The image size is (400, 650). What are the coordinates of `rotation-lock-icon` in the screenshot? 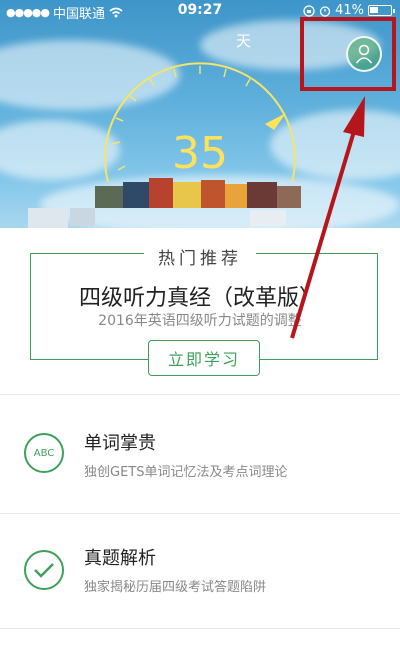 It's located at (309, 10).